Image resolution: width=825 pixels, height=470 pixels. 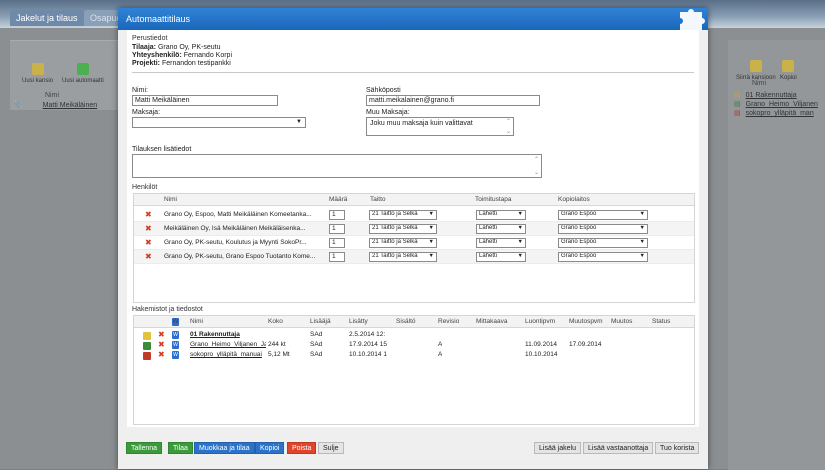 What do you see at coordinates (337, 166) in the screenshot?
I see `extra-info-textarea: ⌃ ⌄` at bounding box center [337, 166].